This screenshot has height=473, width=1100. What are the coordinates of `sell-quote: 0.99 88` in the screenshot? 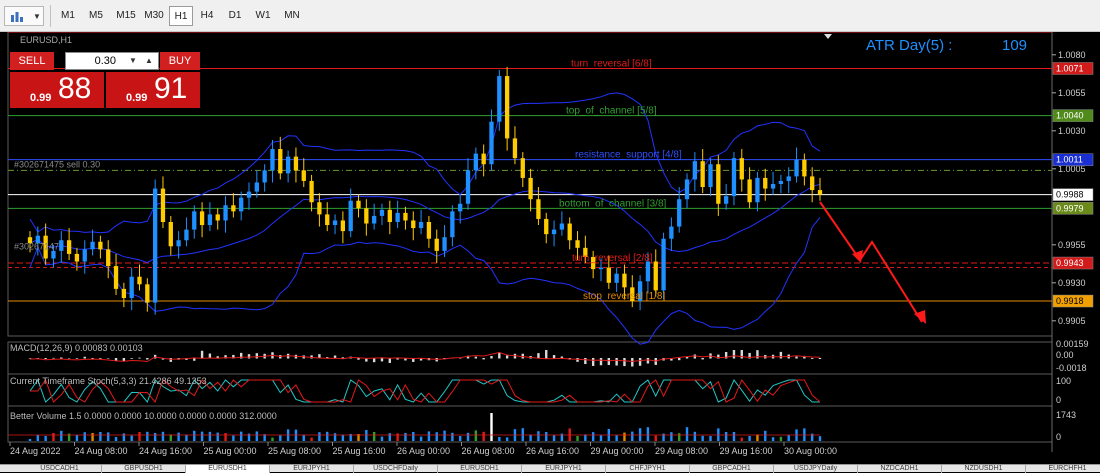 It's located at (57, 90).